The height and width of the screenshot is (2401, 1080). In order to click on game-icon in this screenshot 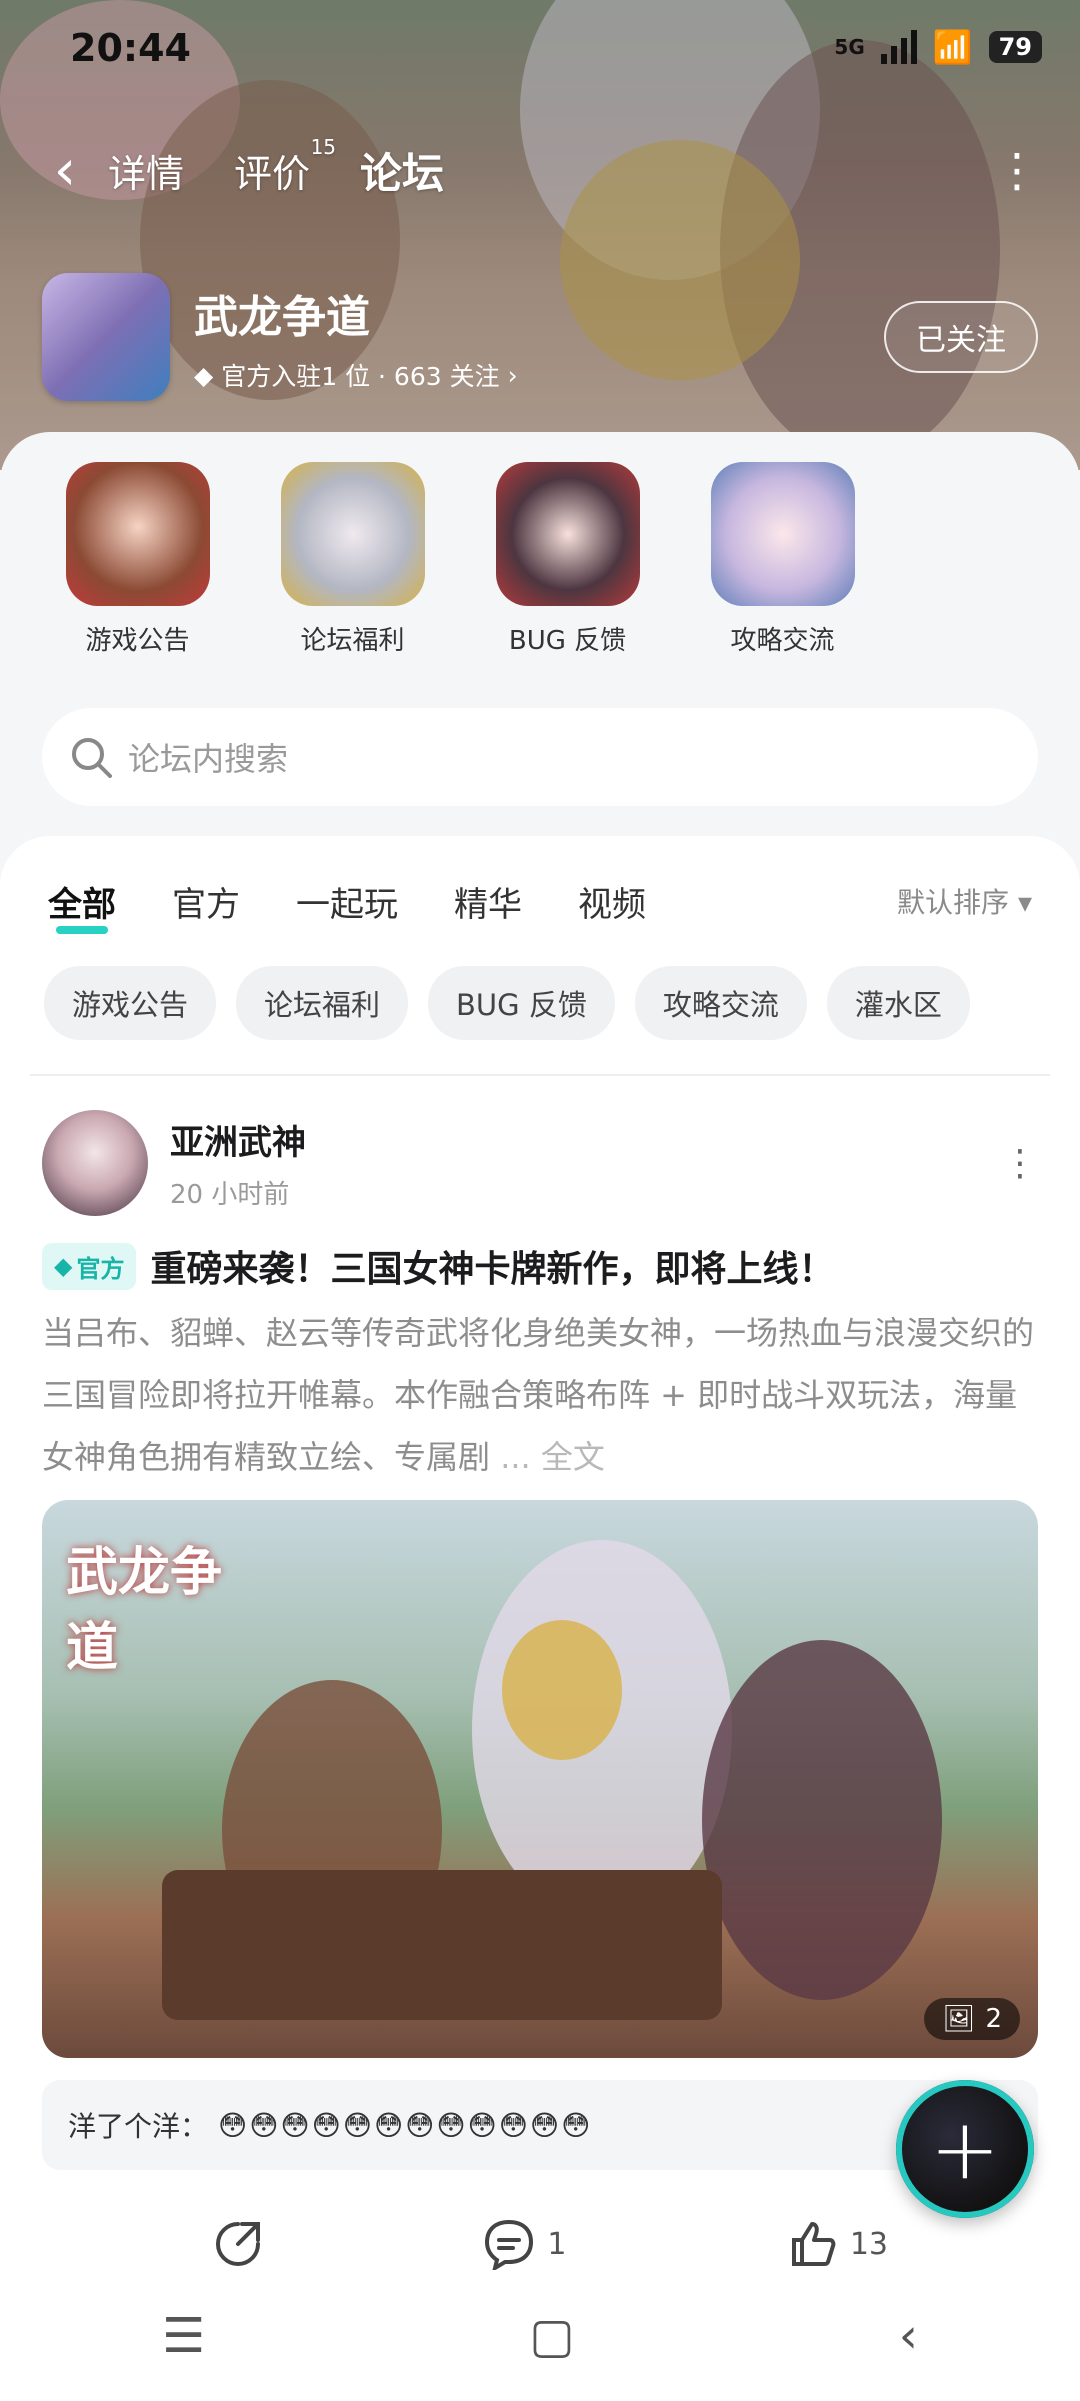, I will do `click(106, 337)`.